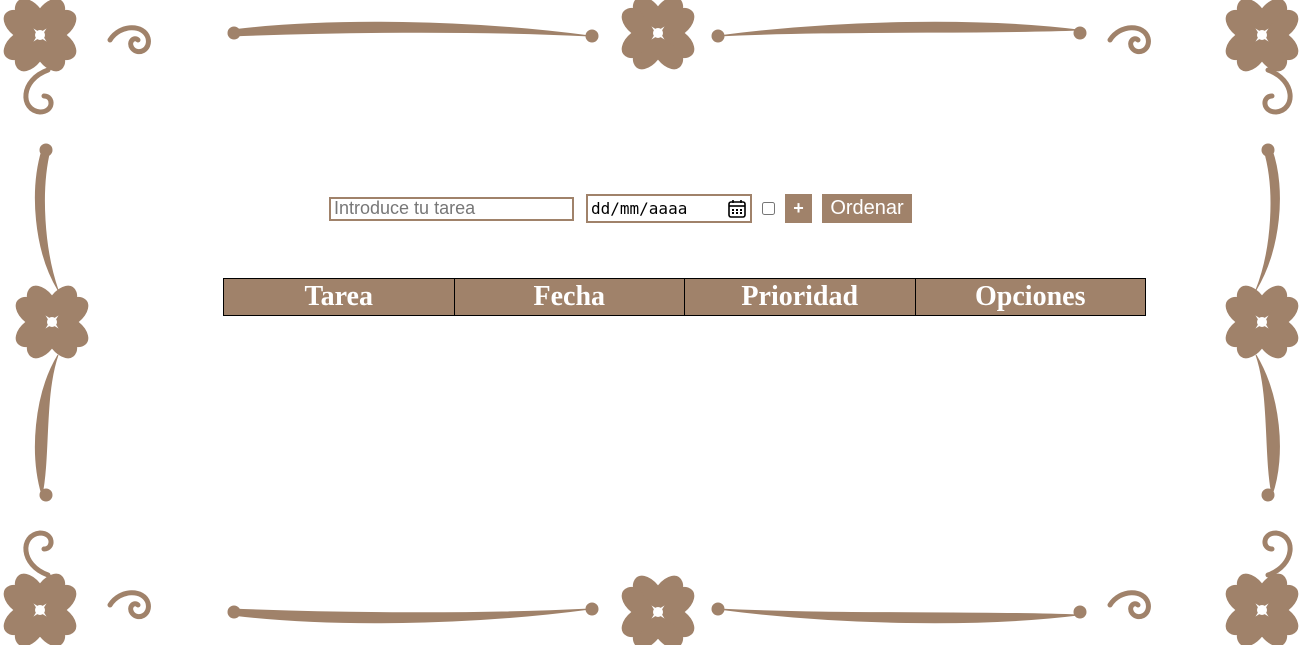 The height and width of the screenshot is (645, 1316). I want to click on column-header-priority: Prioridad, so click(800, 297).